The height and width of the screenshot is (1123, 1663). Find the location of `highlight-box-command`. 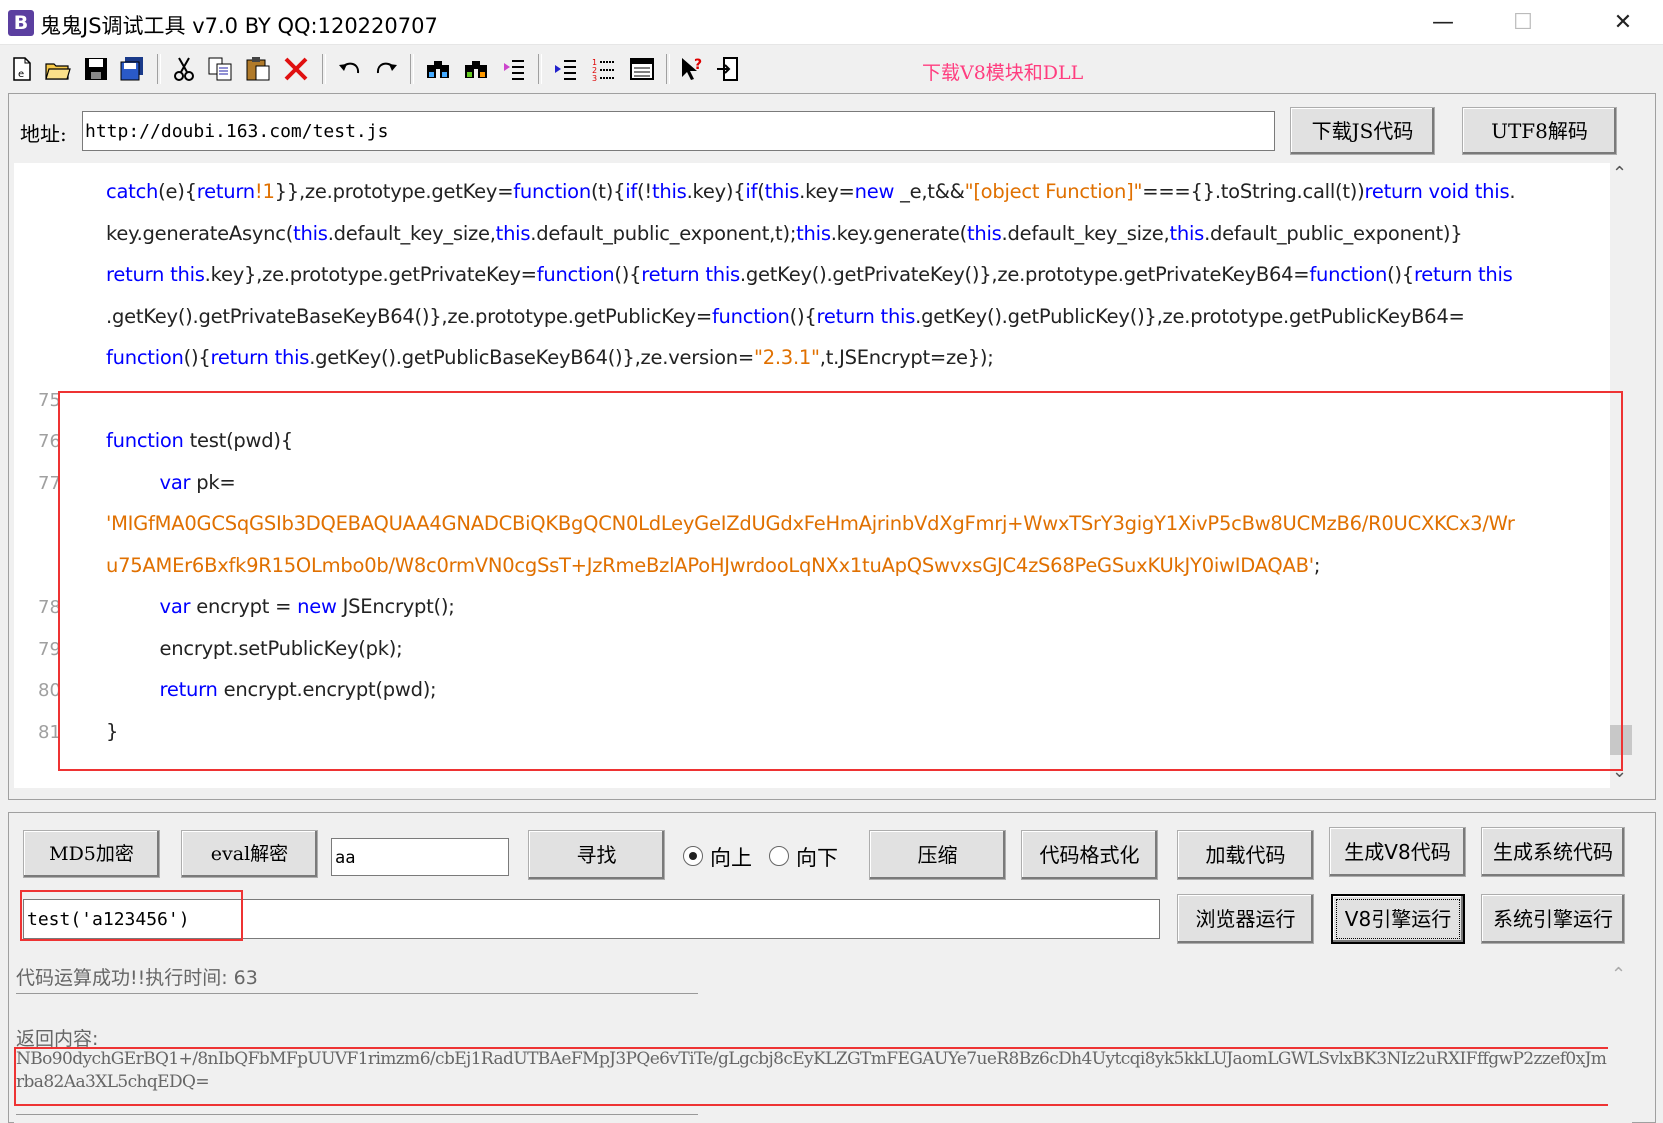

highlight-box-command is located at coordinates (131, 915).